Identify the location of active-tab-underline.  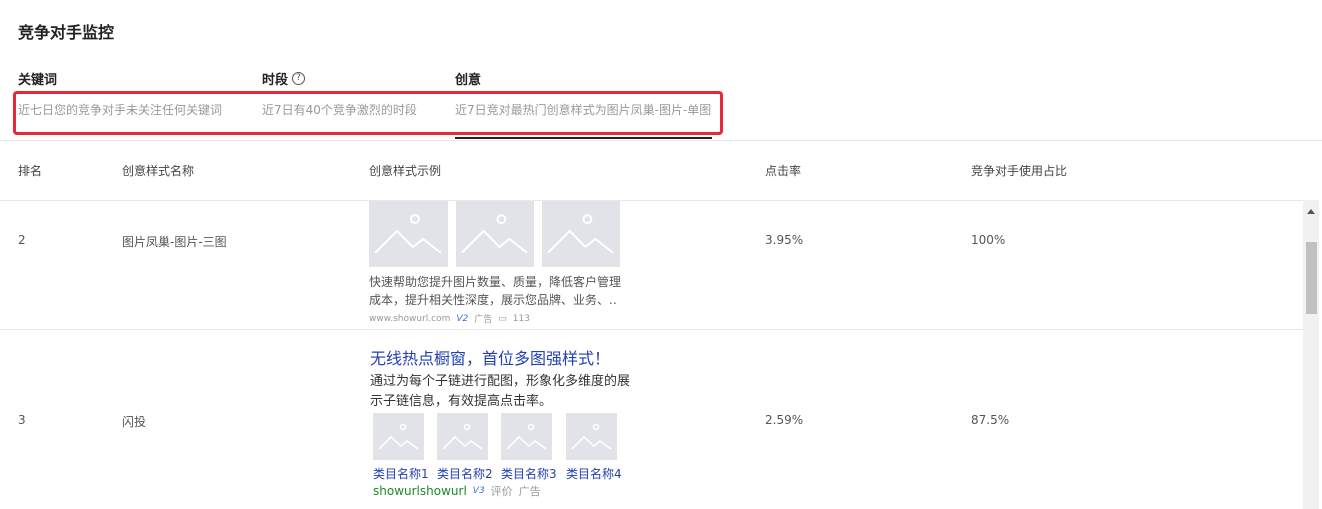
(583, 138).